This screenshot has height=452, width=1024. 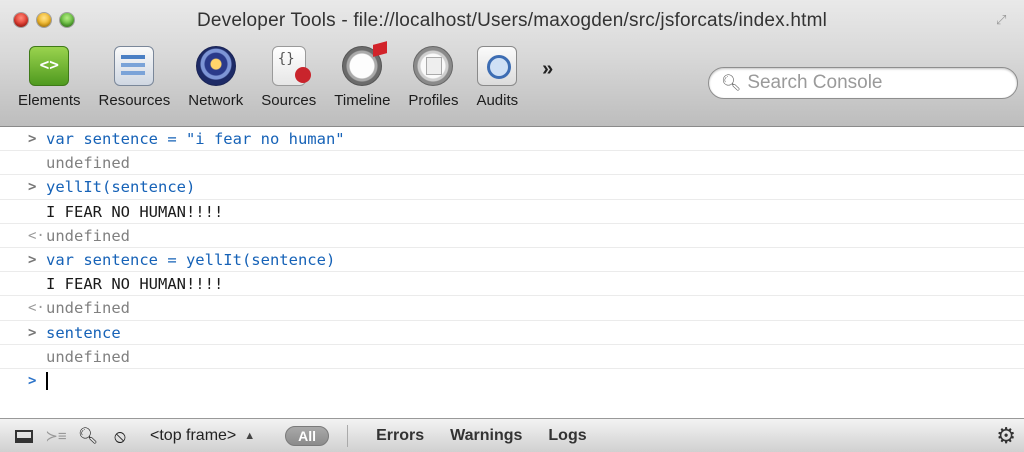 I want to click on stepper-arrows-icon: ▲, so click(x=250, y=436).